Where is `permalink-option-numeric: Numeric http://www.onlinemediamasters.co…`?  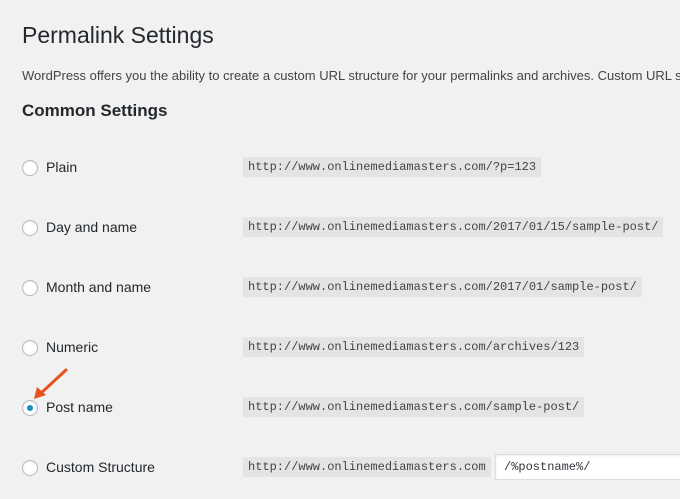
permalink-option-numeric: Numeric http://www.onlinemediamasters.co… is located at coordinates (351, 349).